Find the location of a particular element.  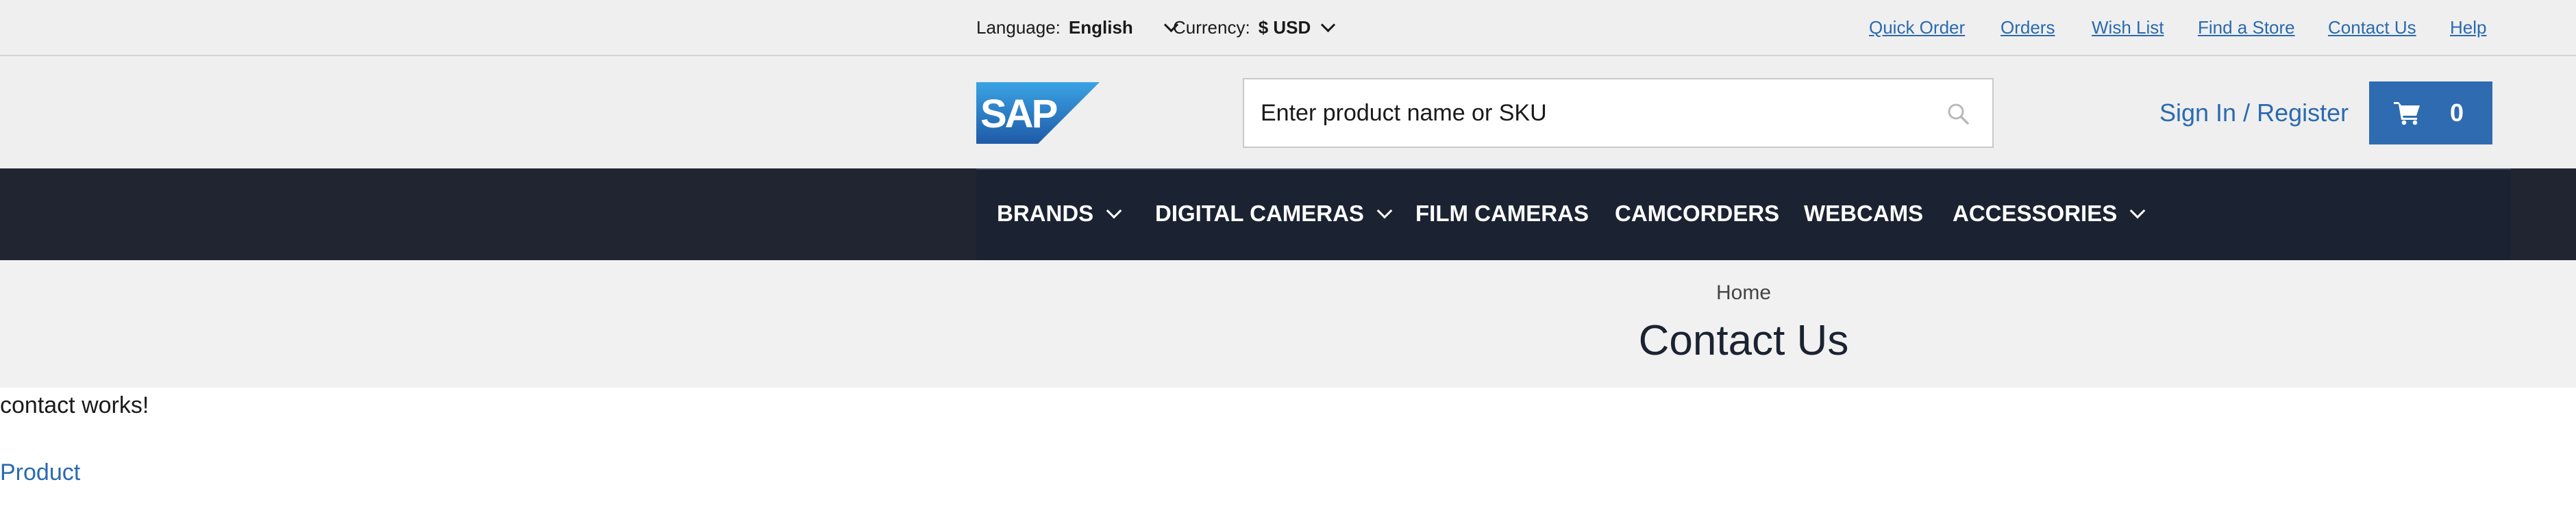

search-input is located at coordinates (1581, 113).